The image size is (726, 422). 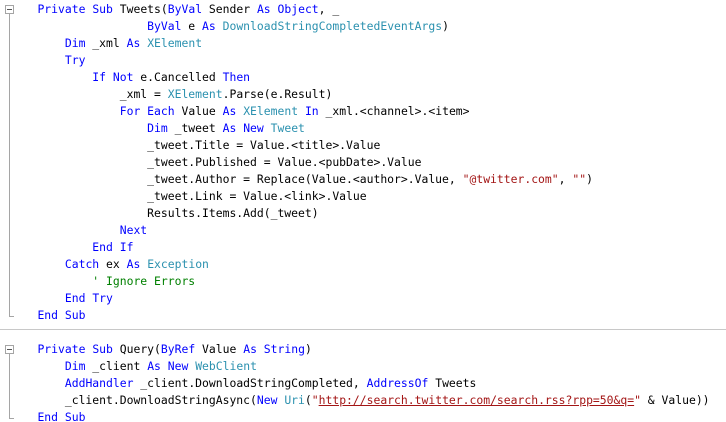 What do you see at coordinates (164, 213) in the screenshot?
I see `code-token: Results.Items.Add(_tweet)` at bounding box center [164, 213].